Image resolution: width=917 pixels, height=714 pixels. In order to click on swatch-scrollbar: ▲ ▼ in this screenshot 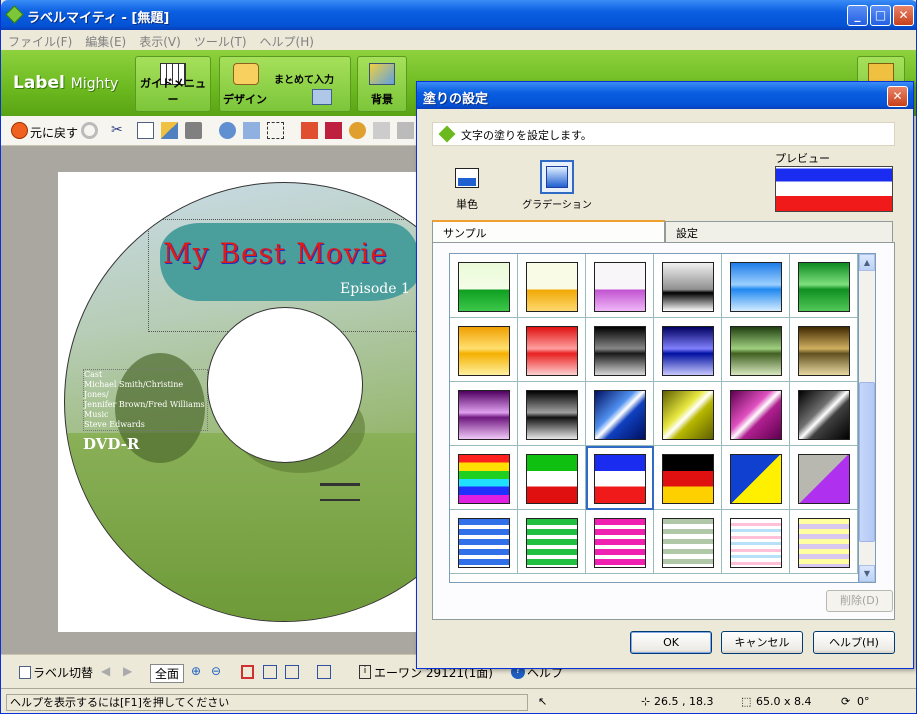, I will do `click(867, 418)`.